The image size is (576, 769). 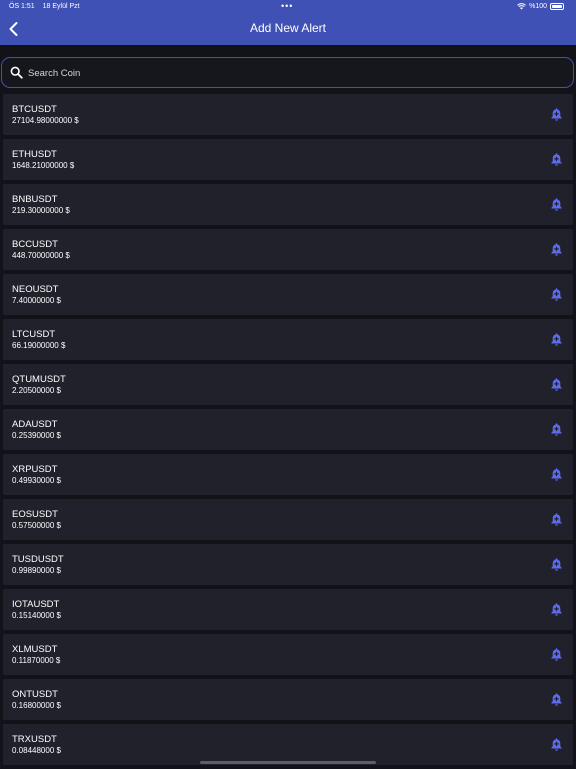 What do you see at coordinates (288, 699) in the screenshot?
I see `coin-row: ONTUSDT 0.16800000 $` at bounding box center [288, 699].